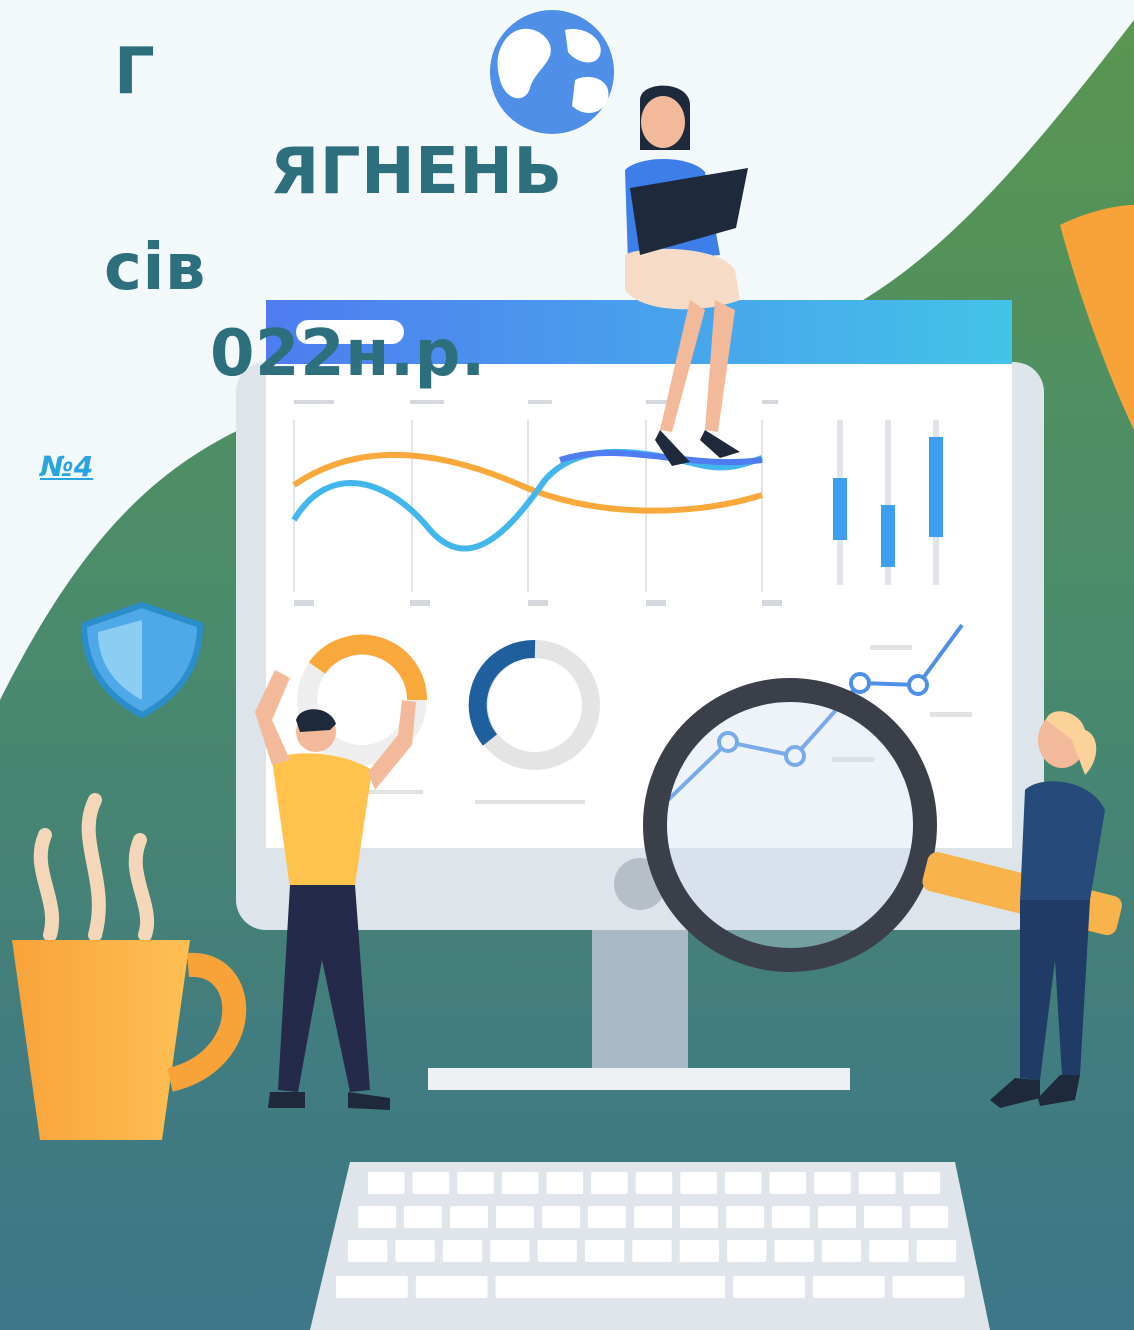 The height and width of the screenshot is (1330, 1134). Describe the element at coordinates (348, 354) in the screenshot. I see `title-line-4: 022н.р.` at that location.